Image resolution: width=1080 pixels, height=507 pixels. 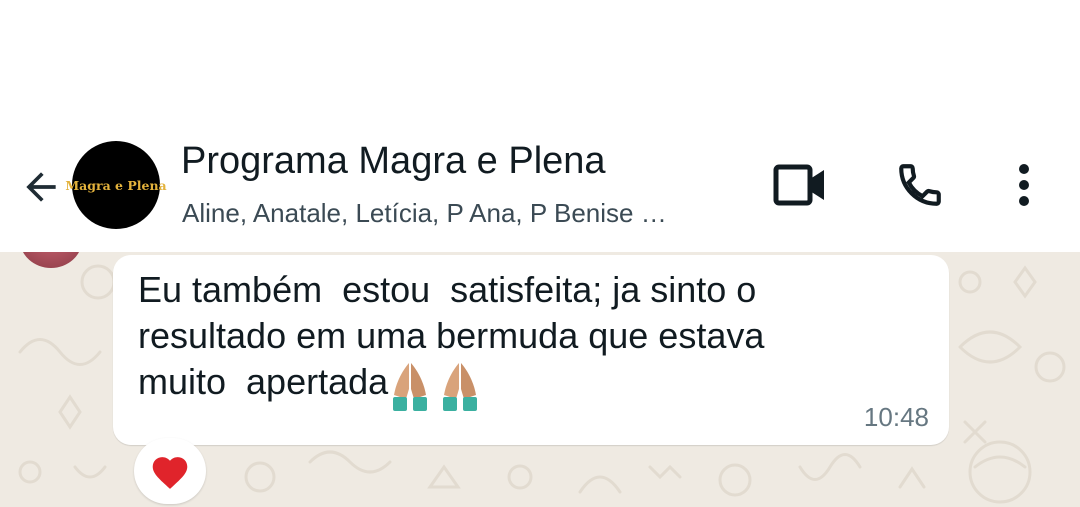 I want to click on phone-call-icon, so click(x=920, y=185).